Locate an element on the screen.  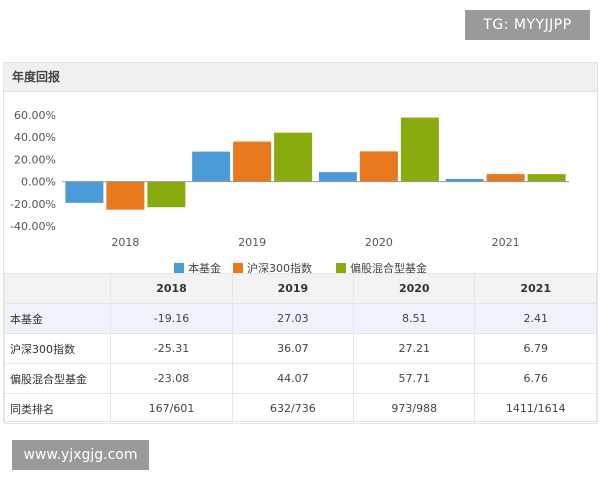
table-cell: 27.21 is located at coordinates (414, 348).